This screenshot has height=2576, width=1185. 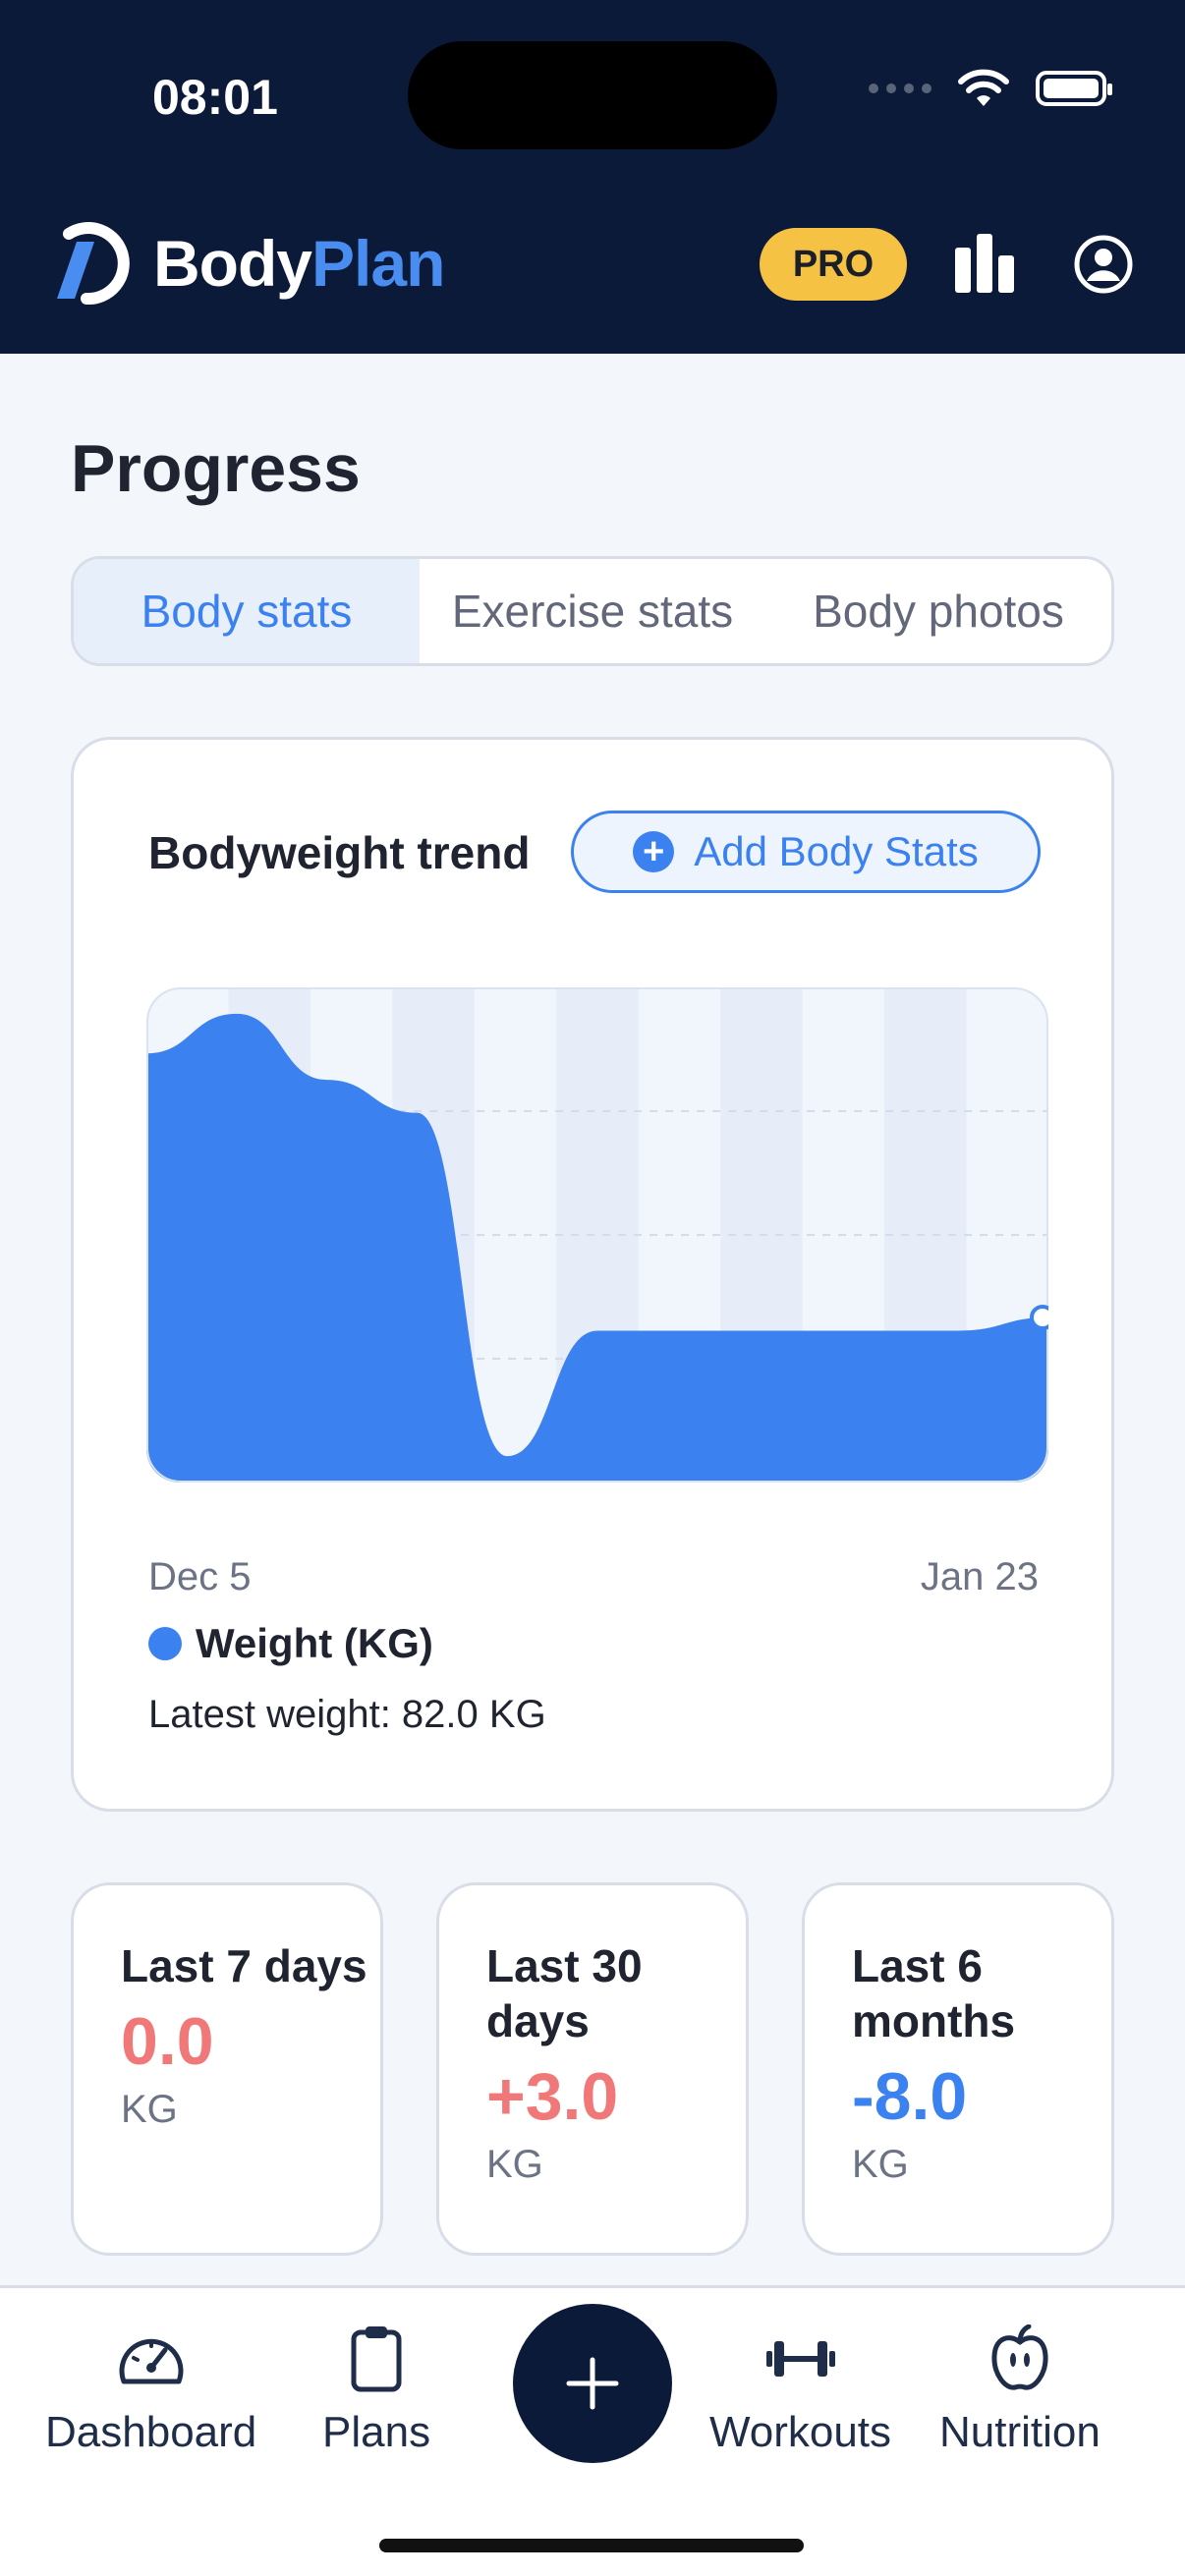 What do you see at coordinates (247, 611) in the screenshot?
I see `tab-body-stats: Body stats` at bounding box center [247, 611].